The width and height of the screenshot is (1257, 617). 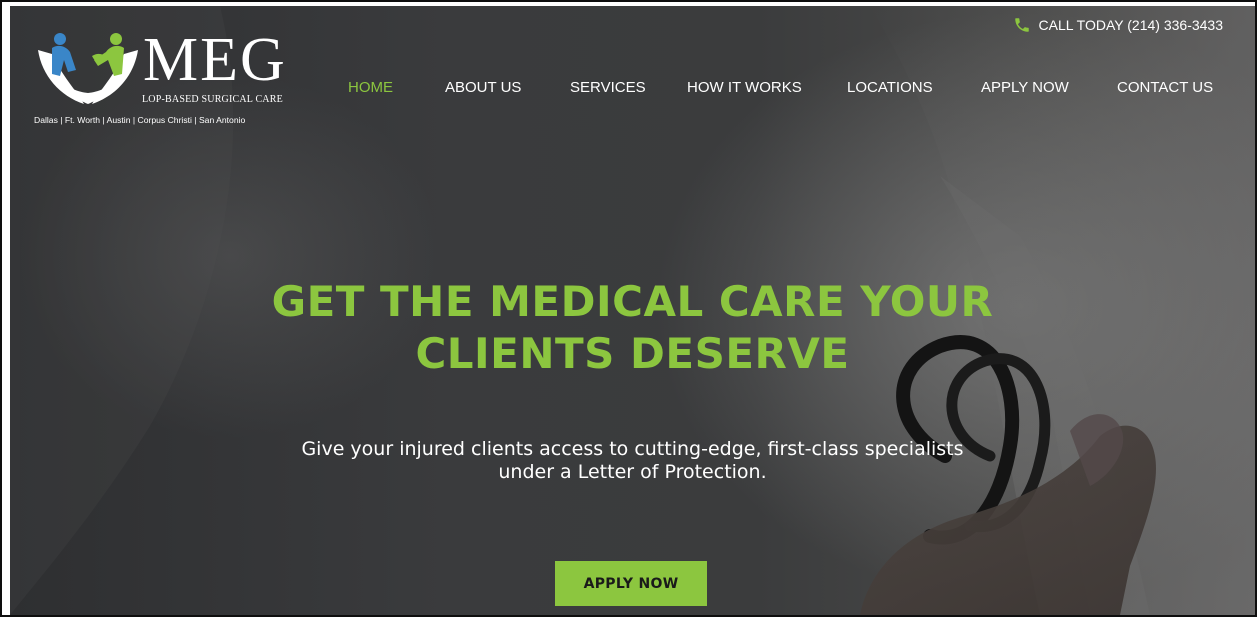 What do you see at coordinates (1025, 87) in the screenshot?
I see `nav-item-apply-now: APPLY NOW` at bounding box center [1025, 87].